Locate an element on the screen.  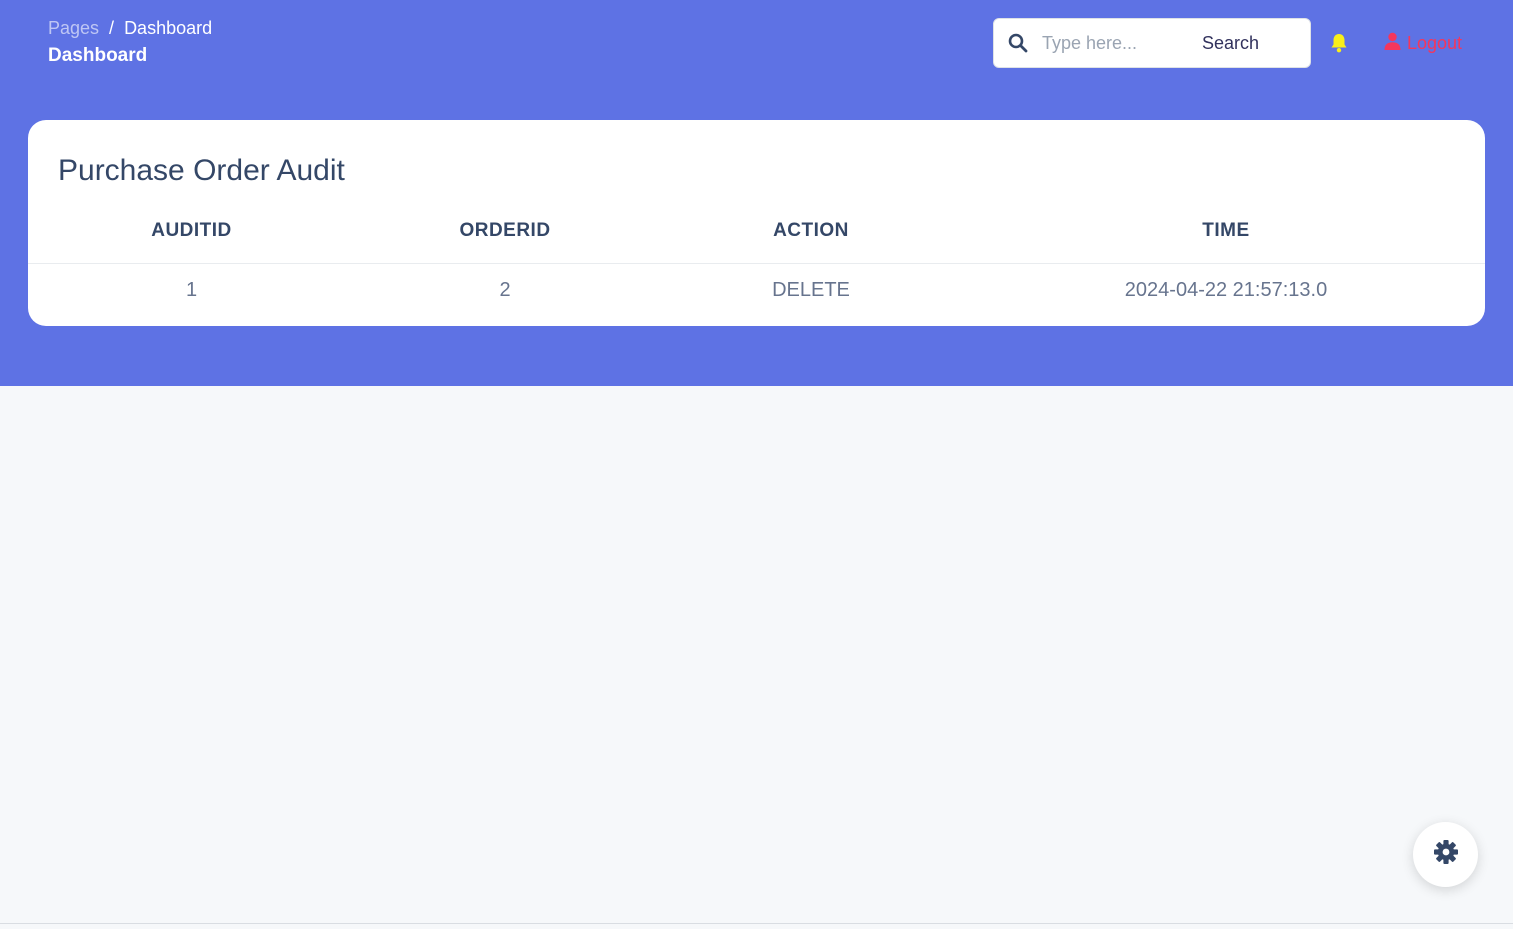
breadcrumb-pages-link: Pages is located at coordinates (73, 28).